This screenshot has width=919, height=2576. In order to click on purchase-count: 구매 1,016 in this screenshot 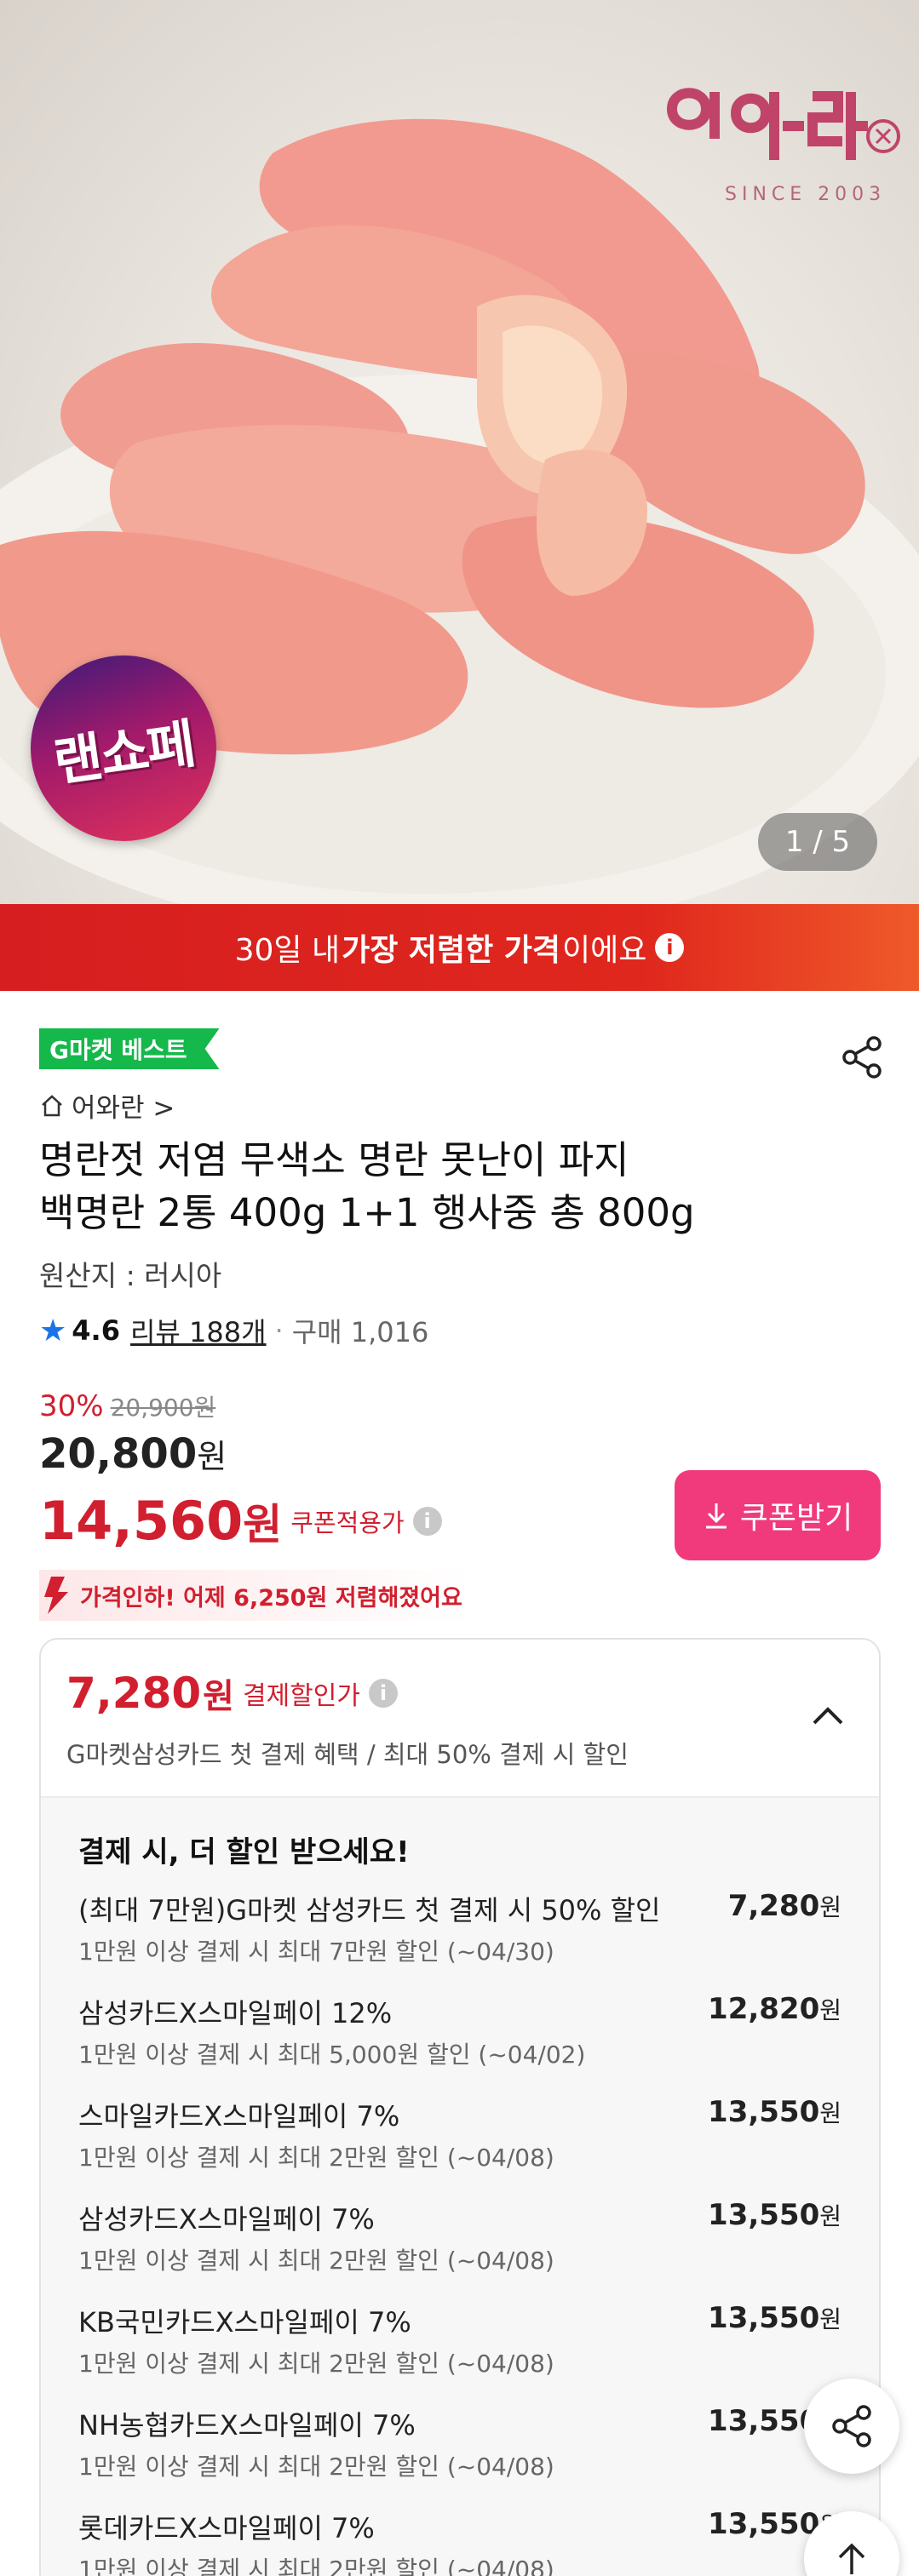, I will do `click(360, 1332)`.